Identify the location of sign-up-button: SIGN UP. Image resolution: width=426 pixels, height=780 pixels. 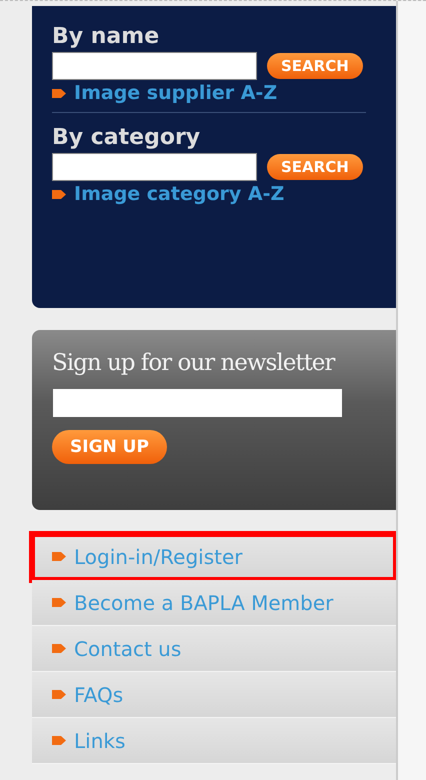
(109, 447).